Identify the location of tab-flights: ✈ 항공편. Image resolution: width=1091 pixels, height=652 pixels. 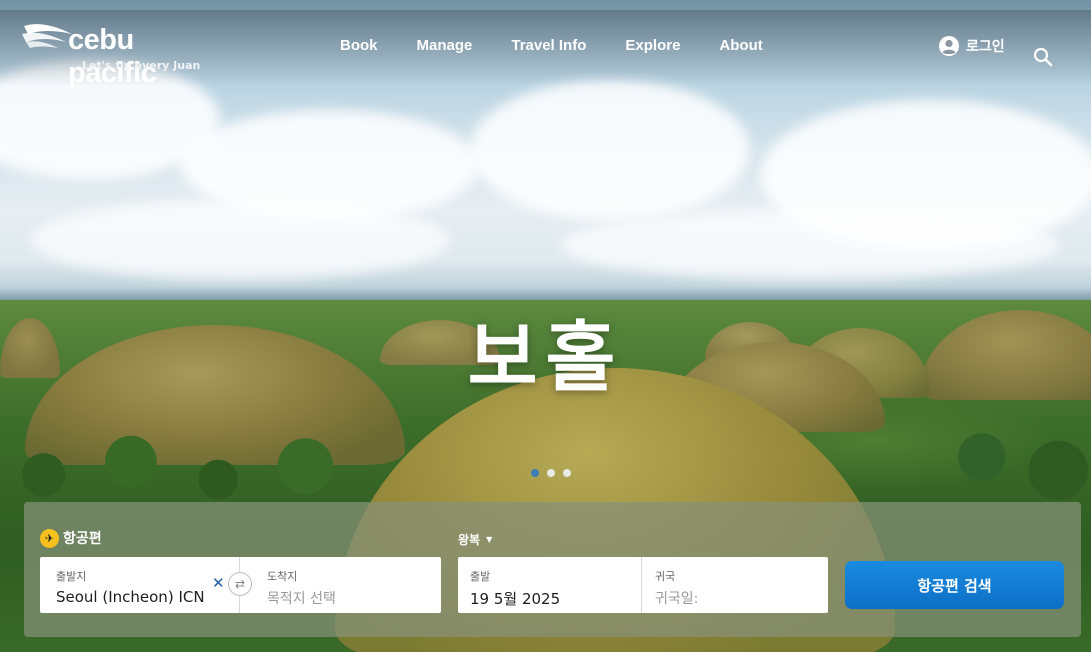
(71, 538).